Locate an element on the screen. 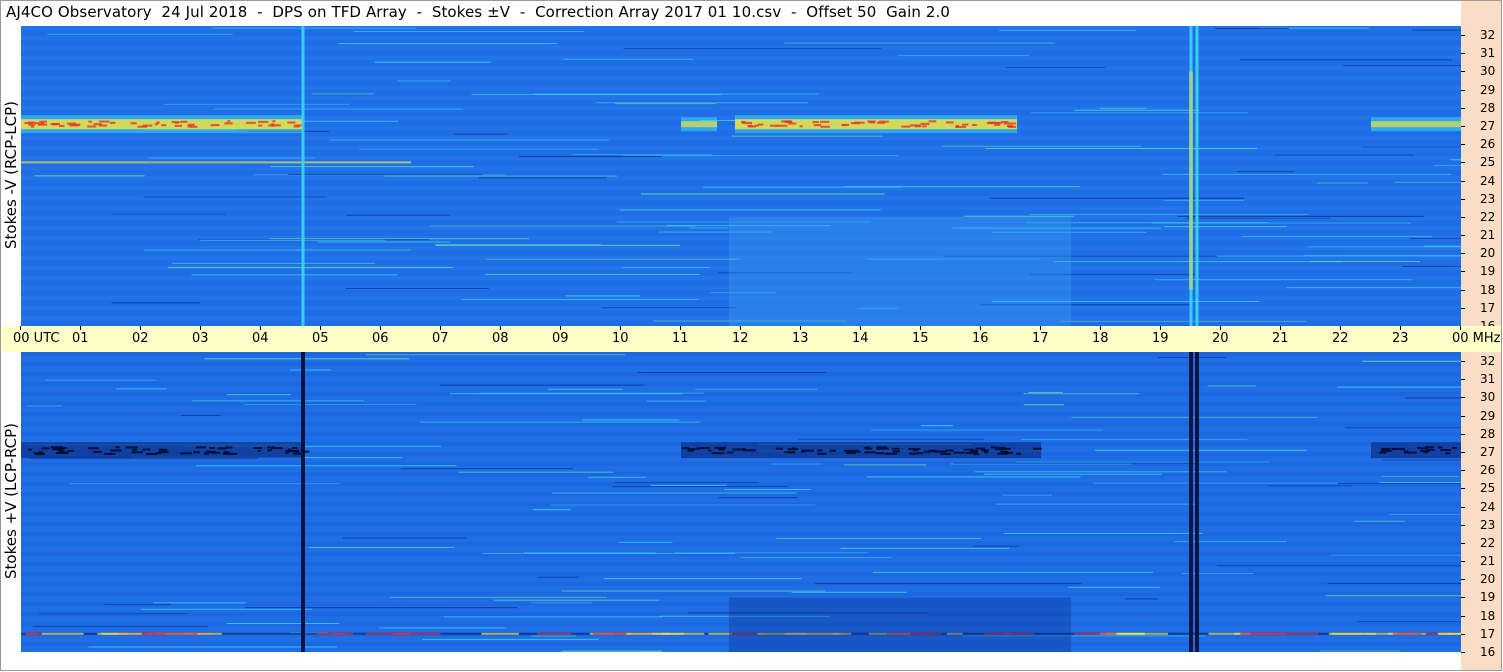 Image resolution: width=1503 pixels, height=672 pixels. time-tick-label: 16 is located at coordinates (980, 338).